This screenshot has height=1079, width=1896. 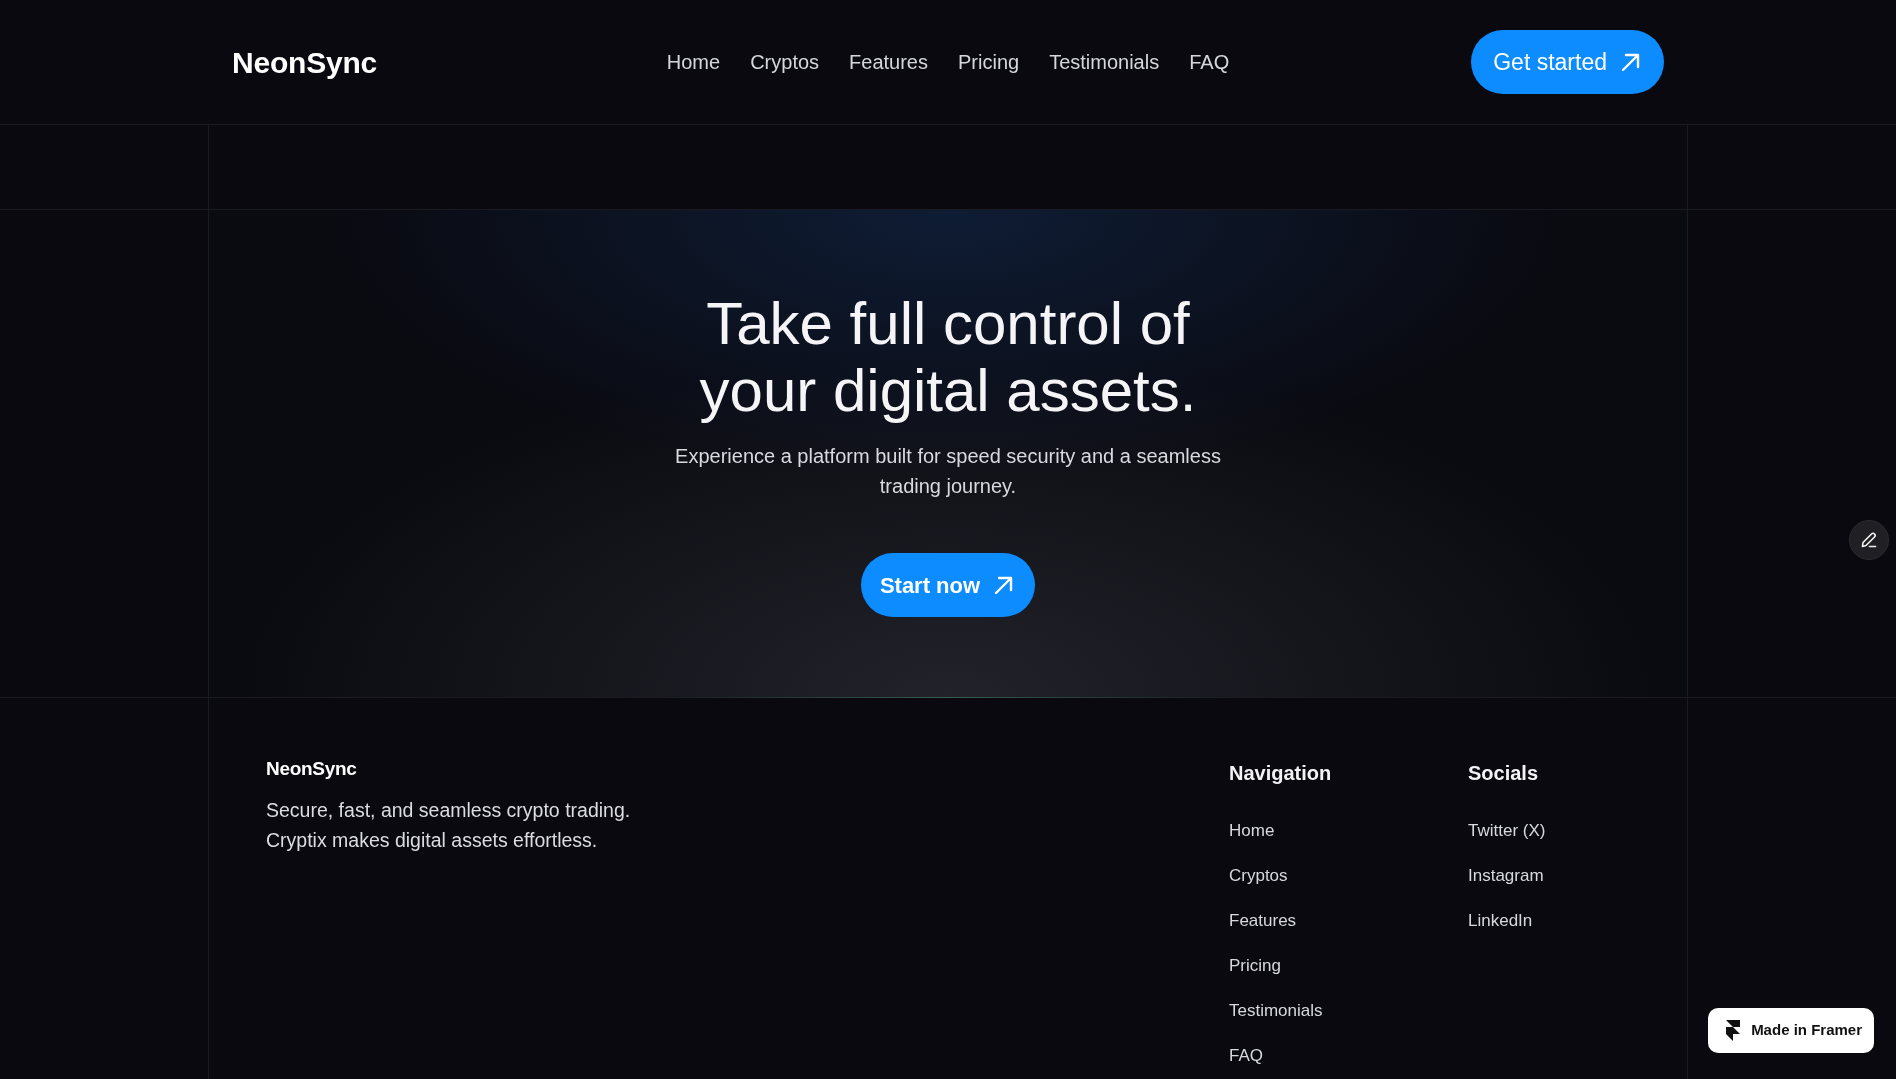 What do you see at coordinates (785, 62) in the screenshot?
I see `nav-link: Cryptos` at bounding box center [785, 62].